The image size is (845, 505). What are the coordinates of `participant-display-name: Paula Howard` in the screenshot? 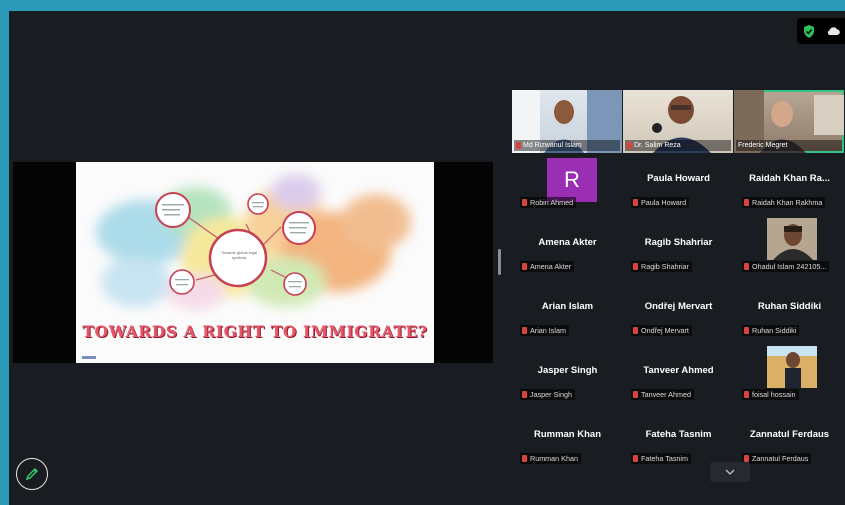 It's located at (678, 178).